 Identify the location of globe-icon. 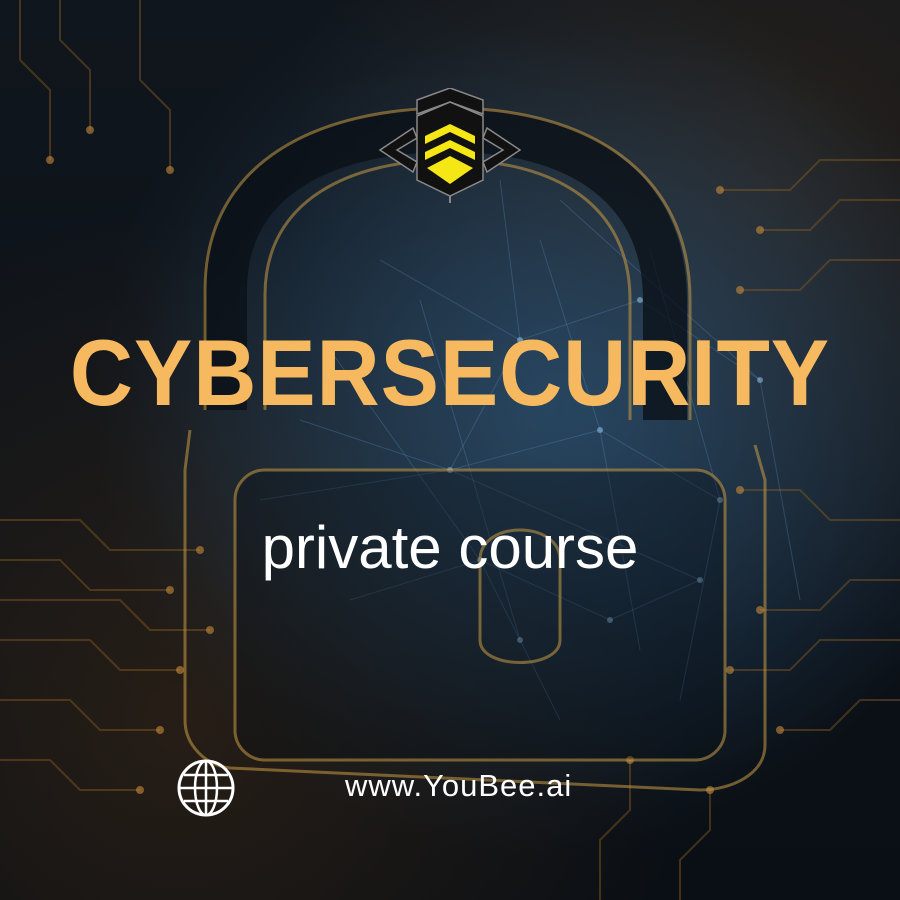
(206, 788).